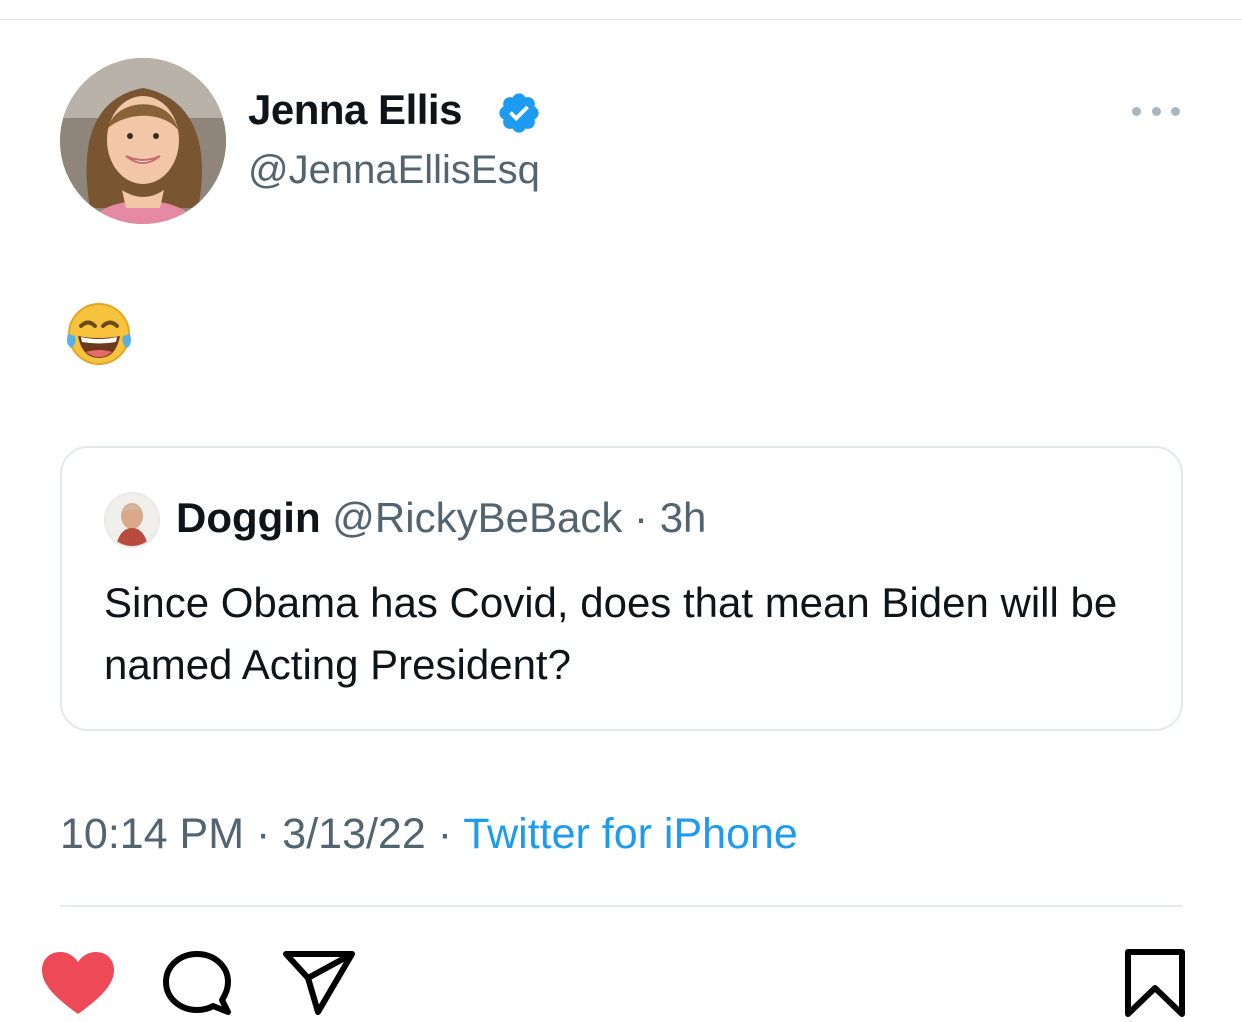 The image size is (1242, 1022). I want to click on heart-icon, so click(78, 983).